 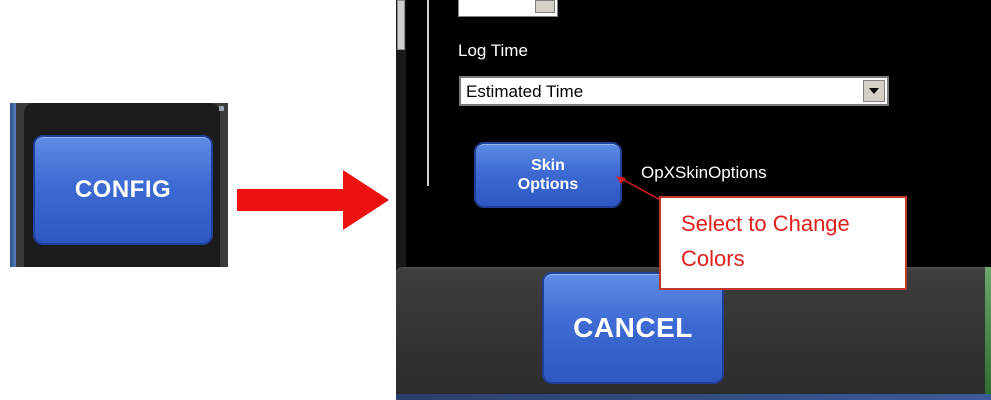 I want to click on skin-options-button: Skin Options, so click(x=548, y=175).